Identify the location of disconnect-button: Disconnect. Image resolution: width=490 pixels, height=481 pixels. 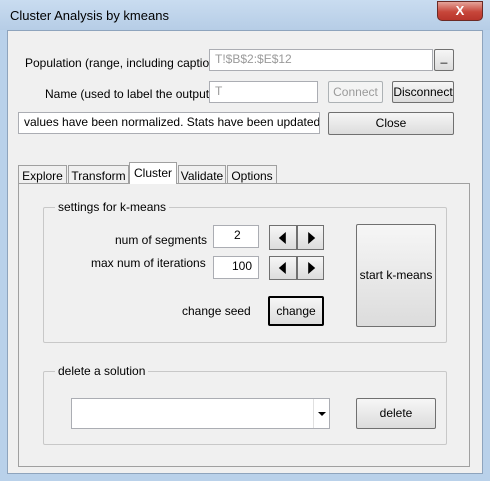
(423, 92).